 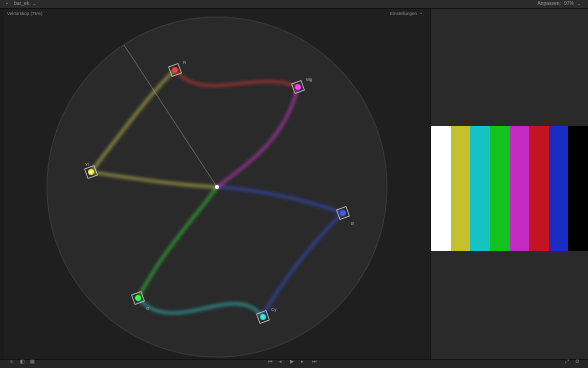 What do you see at coordinates (303, 362) in the screenshot?
I see `step-forward-icon: ▸` at bounding box center [303, 362].